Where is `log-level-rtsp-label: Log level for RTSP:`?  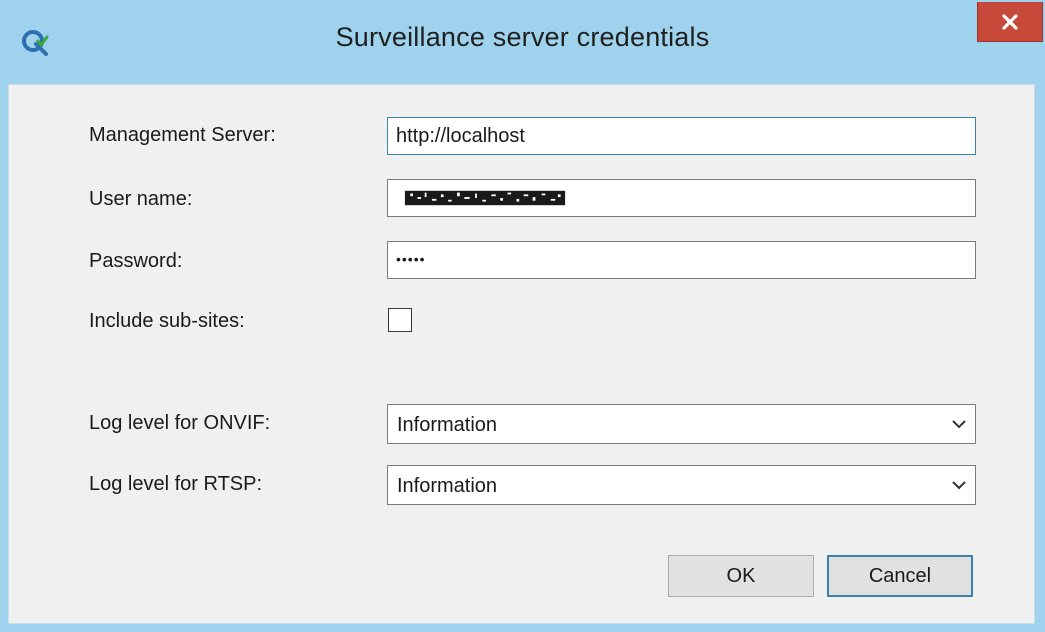
log-level-rtsp-label: Log level for RTSP: is located at coordinates (176, 484).